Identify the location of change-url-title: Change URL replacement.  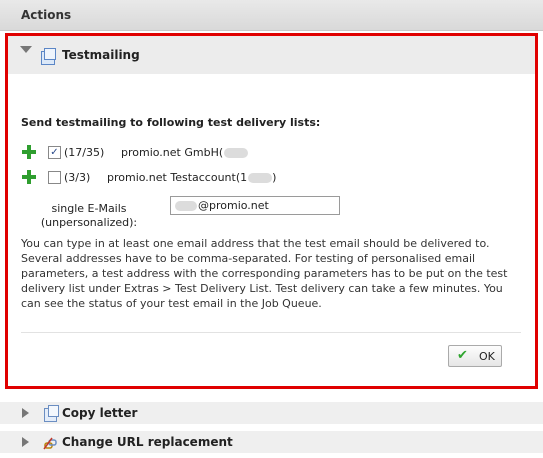
(147, 442).